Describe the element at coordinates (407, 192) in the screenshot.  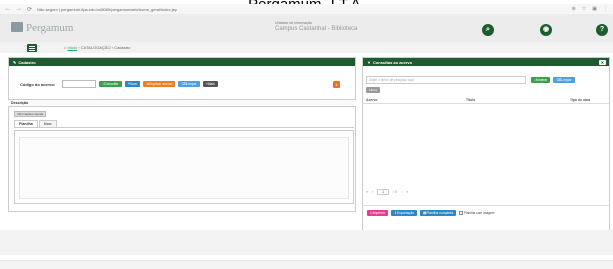
I see `last-page-icon: »` at that location.